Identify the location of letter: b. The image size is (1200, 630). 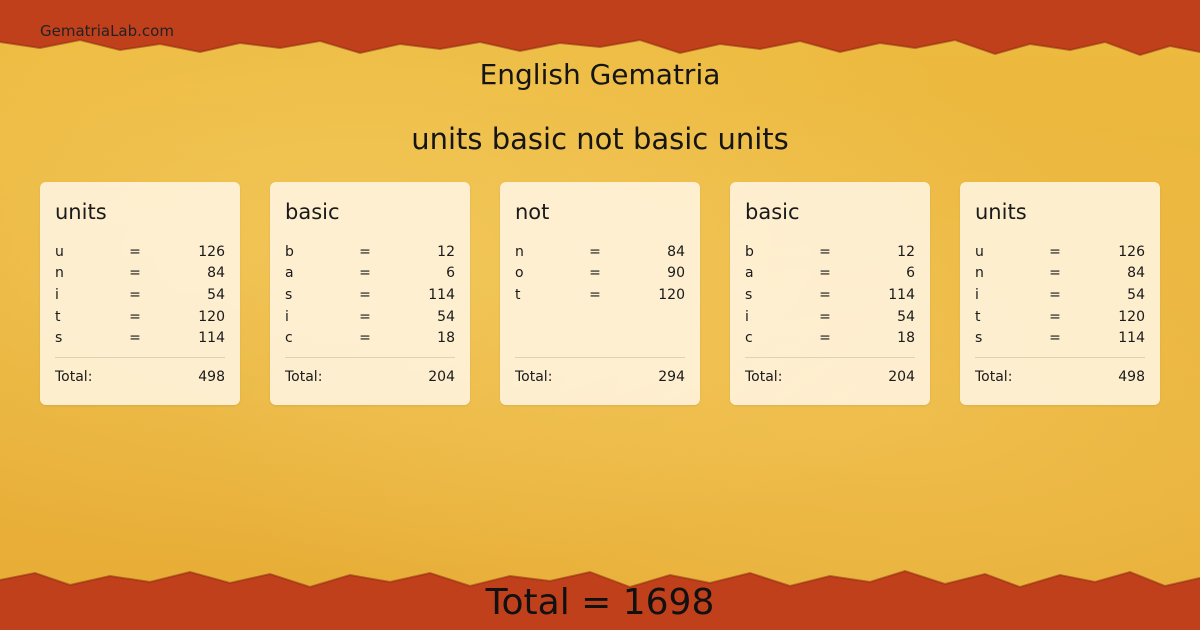
(749, 251).